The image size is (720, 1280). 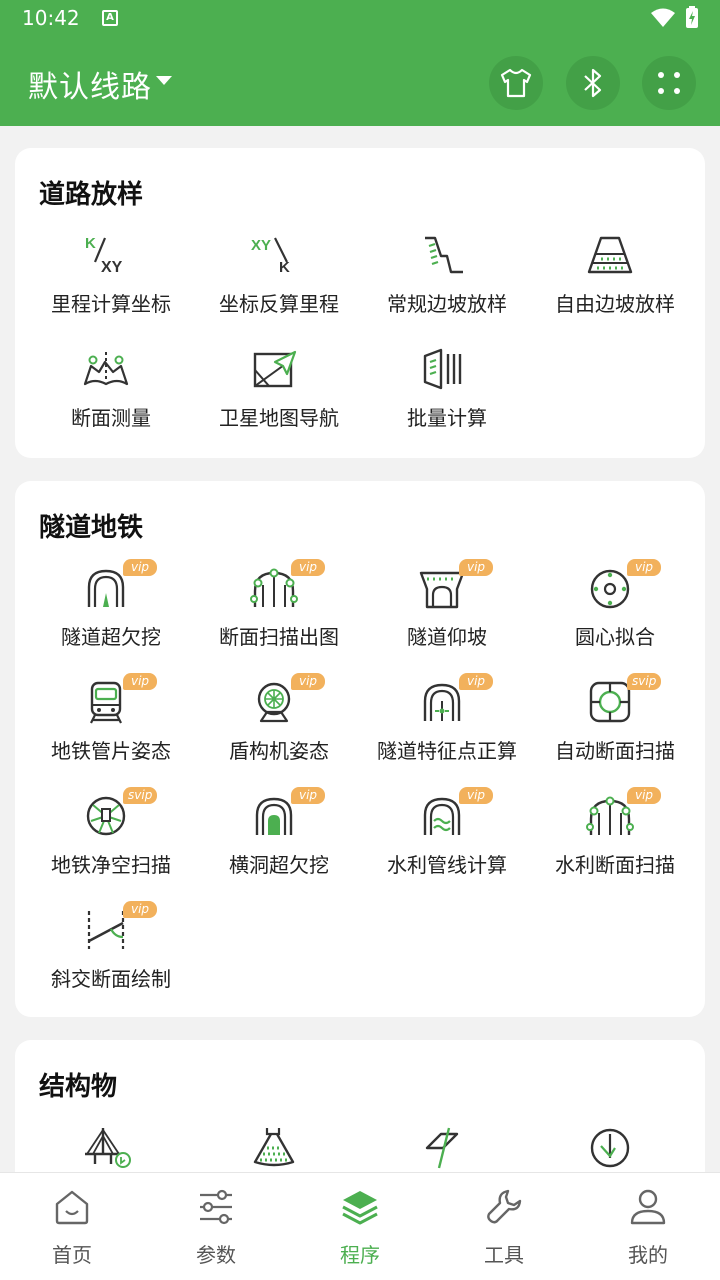 What do you see at coordinates (648, 1207) in the screenshot?
I see `user-icon` at bounding box center [648, 1207].